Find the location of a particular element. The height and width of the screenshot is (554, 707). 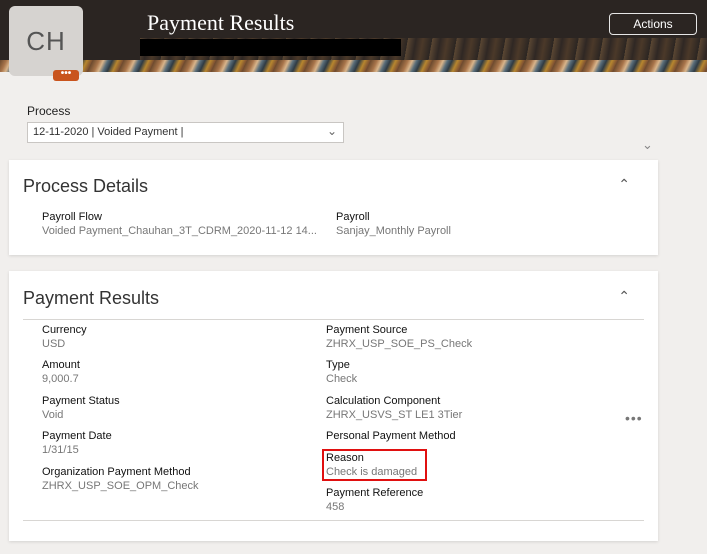

payment-source-field: Payment Source ZHRX_USP_SOE_PS_Check is located at coordinates (399, 337).